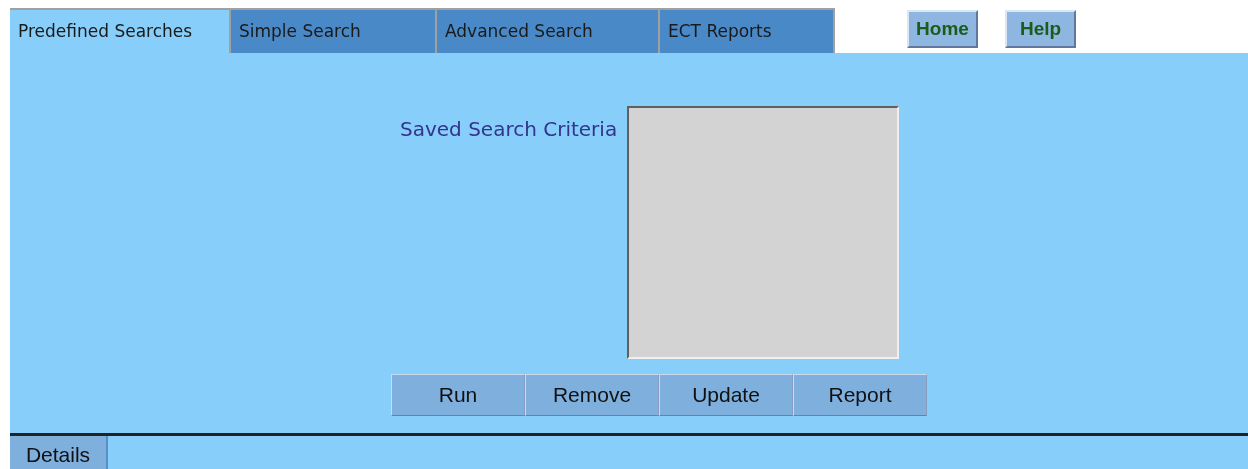  I want to click on action-button: Remove, so click(592, 395).